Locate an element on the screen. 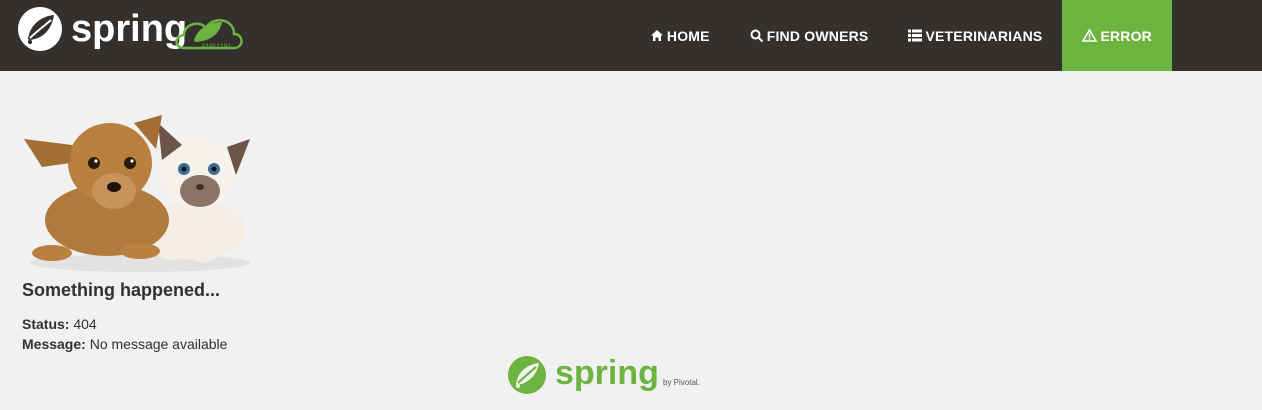 This screenshot has width=1262, height=410. spring-logo-link: spring 01011101 is located at coordinates (132, 30).